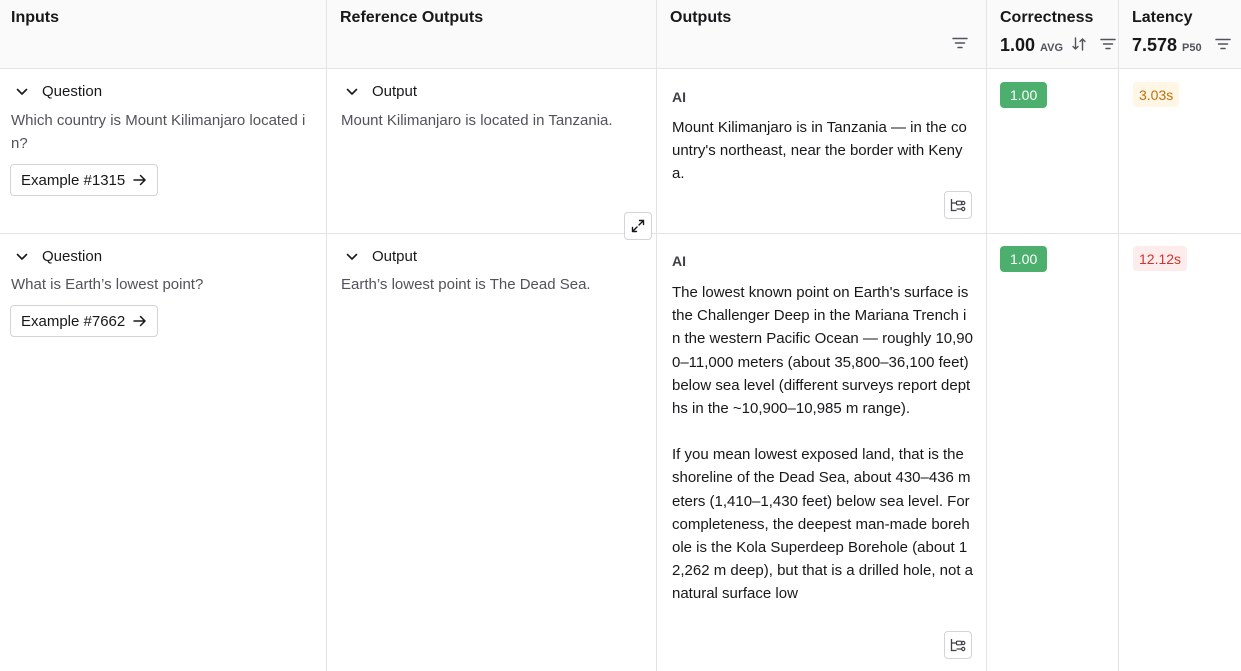 Image resolution: width=1241 pixels, height=671 pixels. Describe the element at coordinates (163, 34) in the screenshot. I see `column-header-inputs: Inputs` at that location.